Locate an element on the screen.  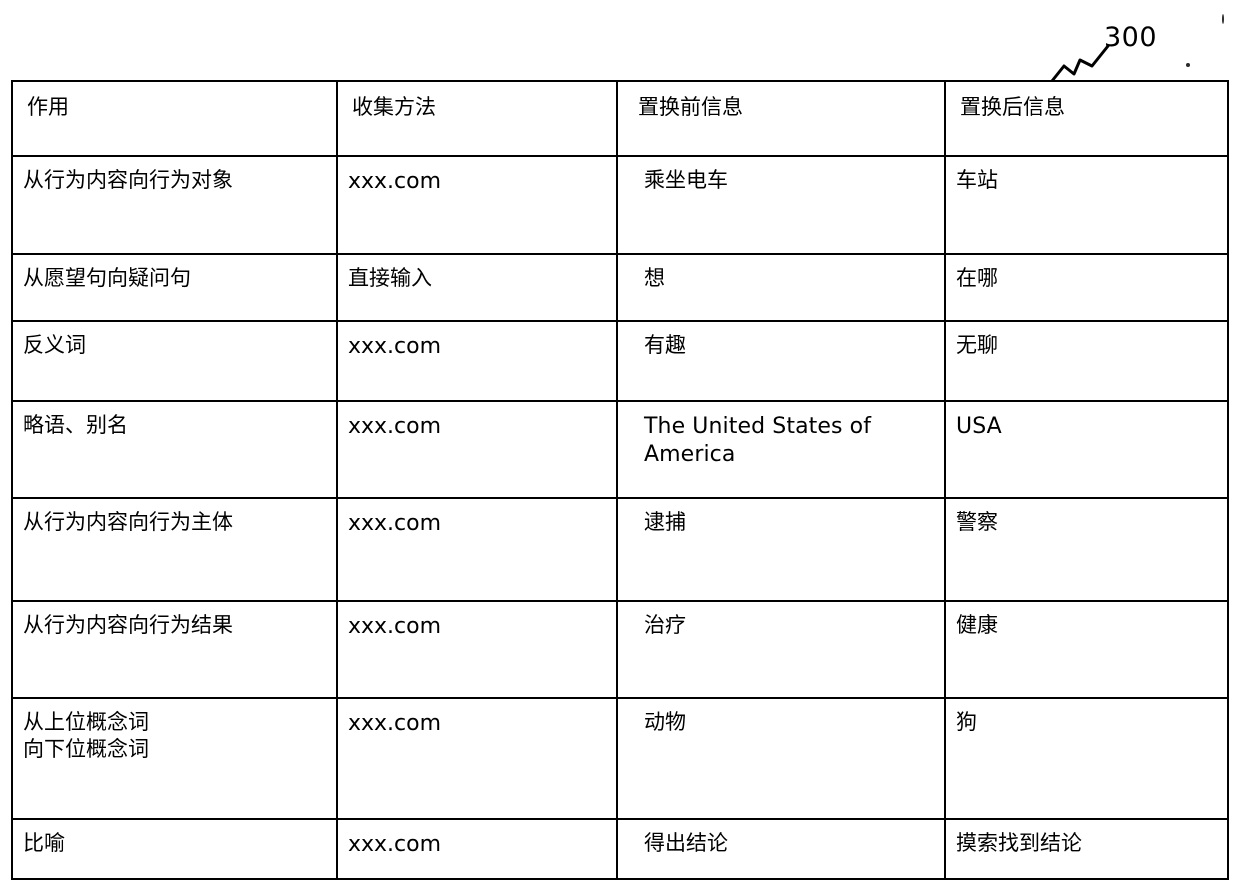
cell-after-text: 无聊 is located at coordinates (977, 345).